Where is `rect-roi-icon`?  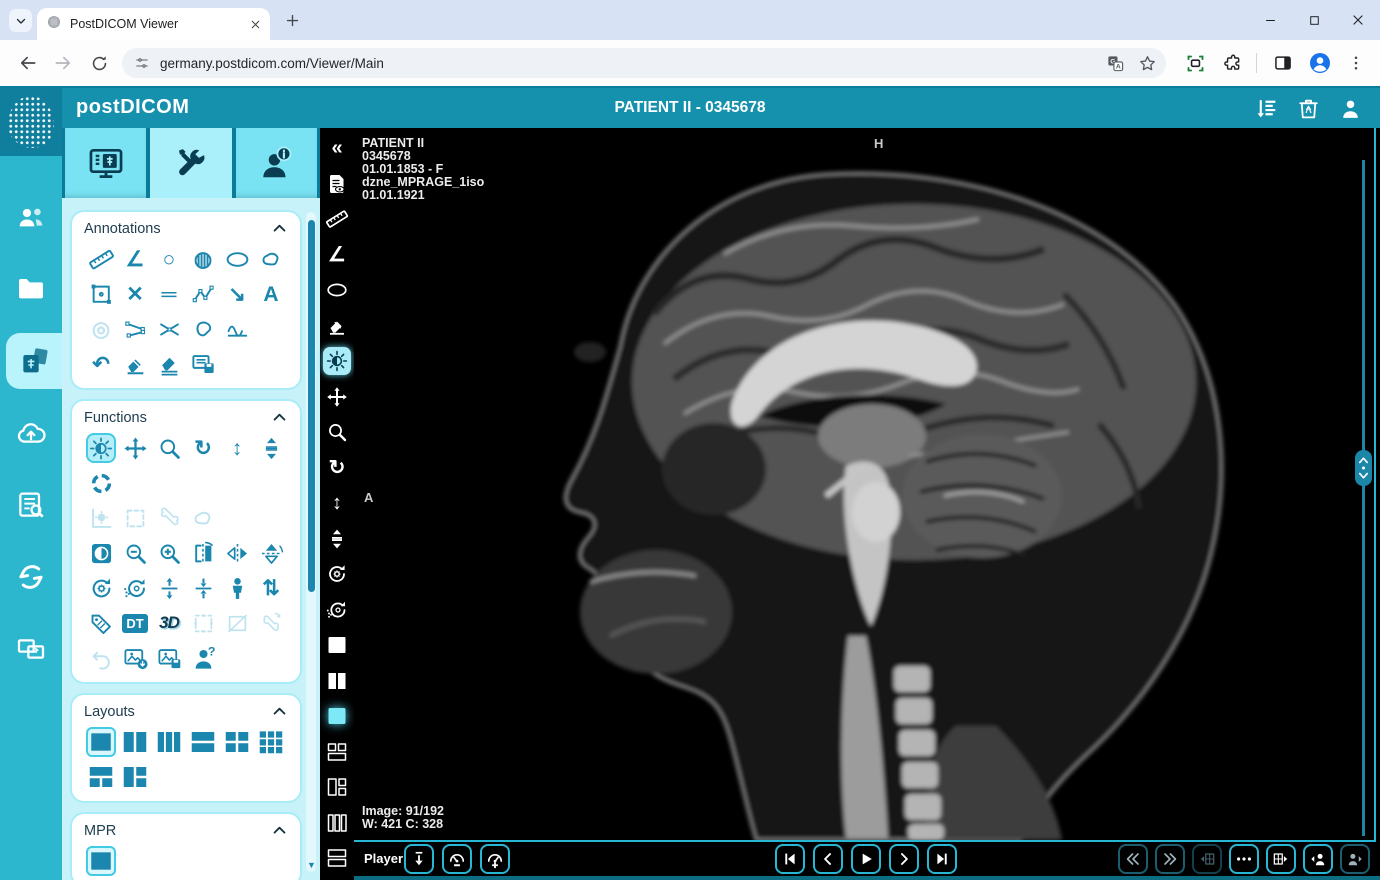 rect-roi-icon is located at coordinates (101, 294).